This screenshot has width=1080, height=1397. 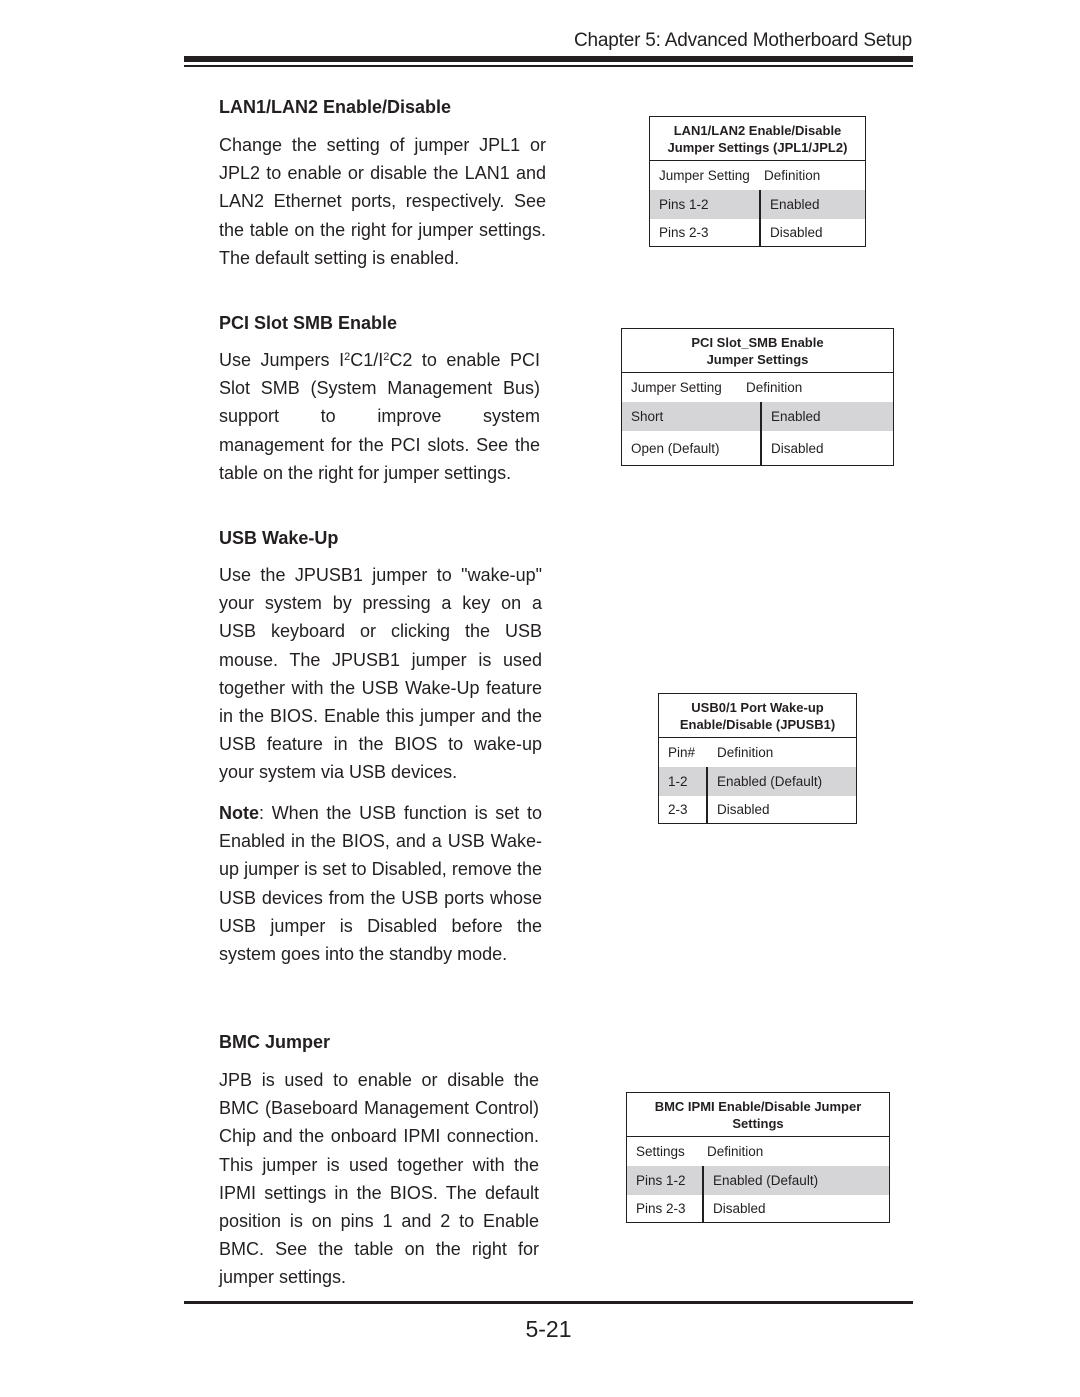 I want to click on table-row: Pins 1-2 Enabled (Default), so click(x=758, y=1180).